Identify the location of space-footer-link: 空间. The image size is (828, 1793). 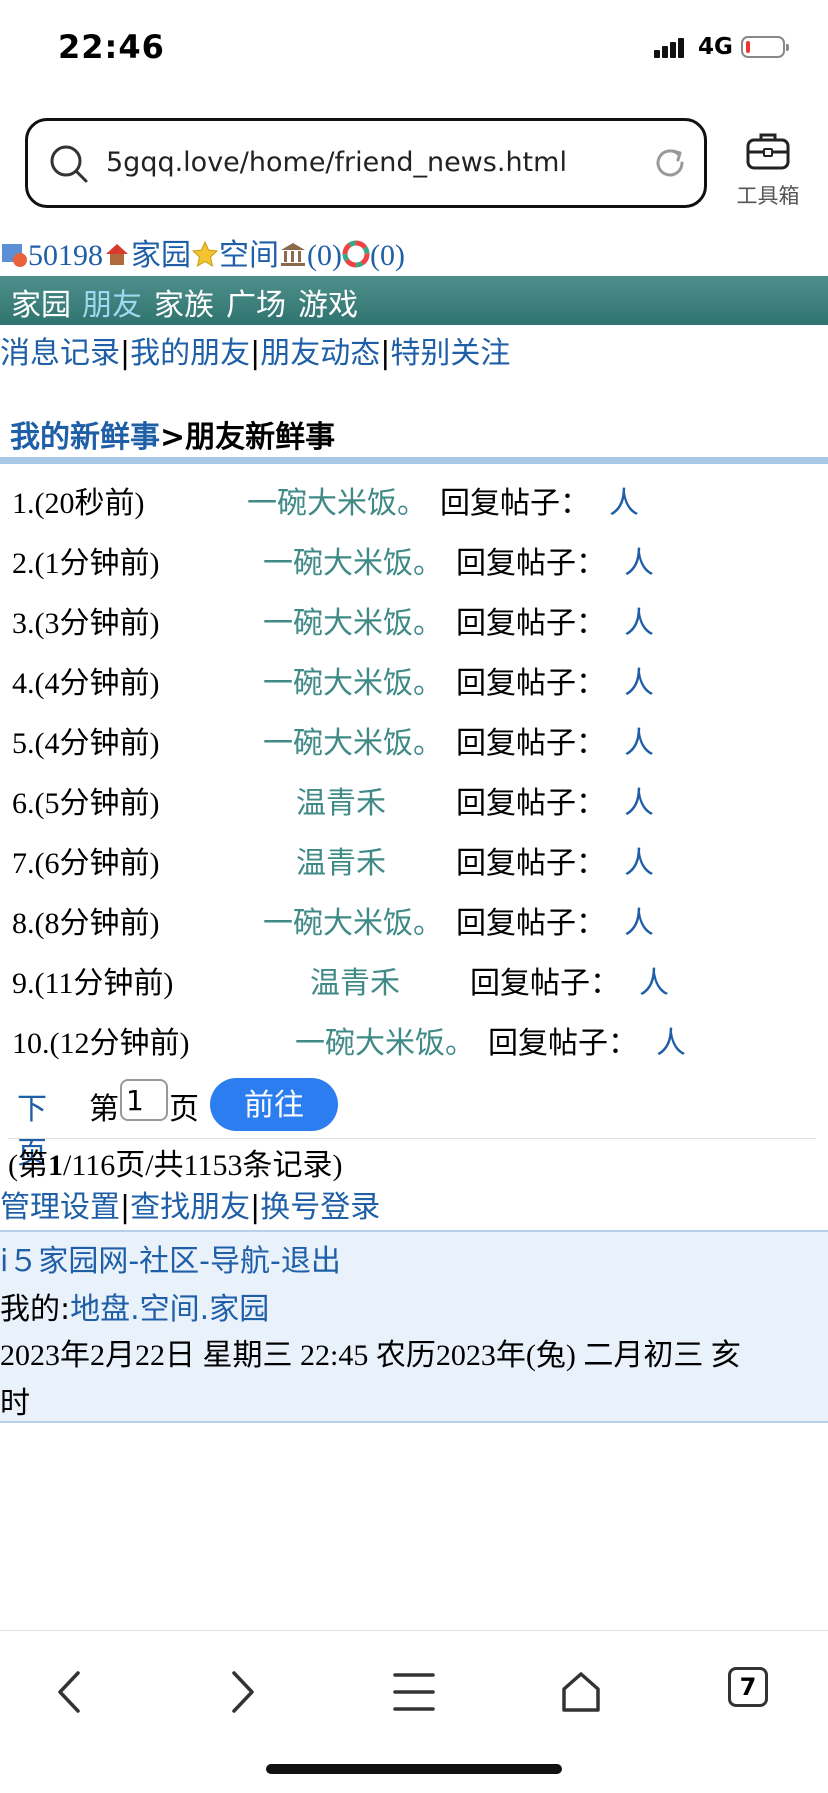
(170, 1309).